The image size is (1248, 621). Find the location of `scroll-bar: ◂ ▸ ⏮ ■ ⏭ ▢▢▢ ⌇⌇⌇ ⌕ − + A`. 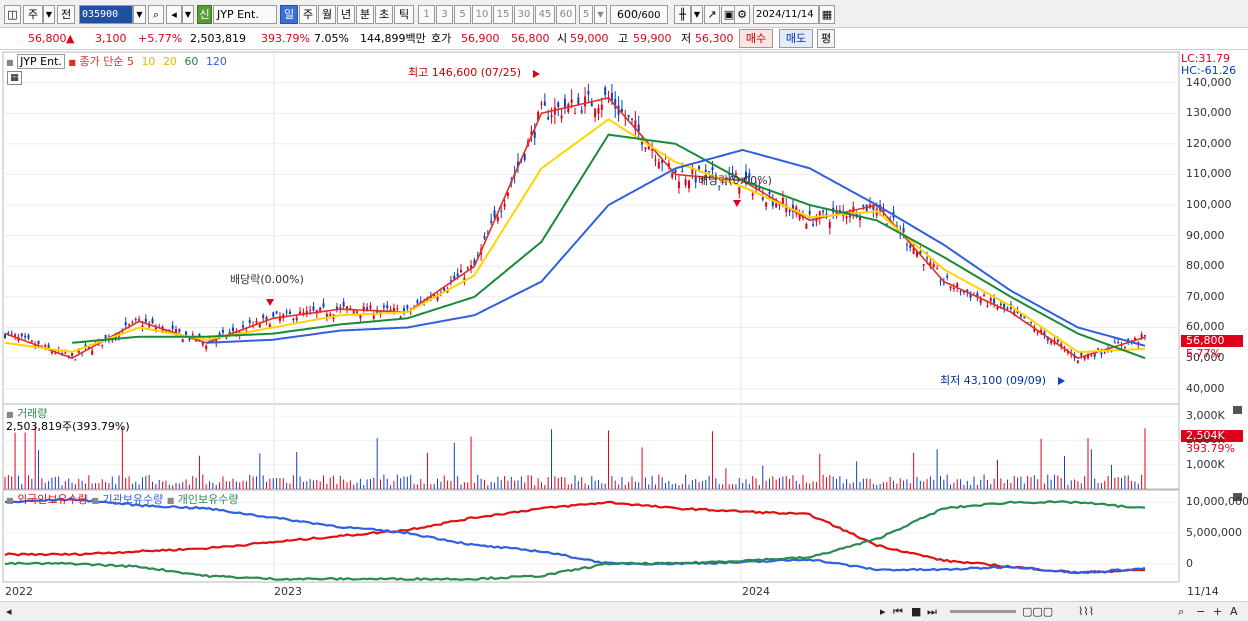

scroll-bar: ◂ ▸ ⏮ ■ ⏭ ▢▢▢ ⌇⌇⌇ ⌕ − + A is located at coordinates (624, 611).